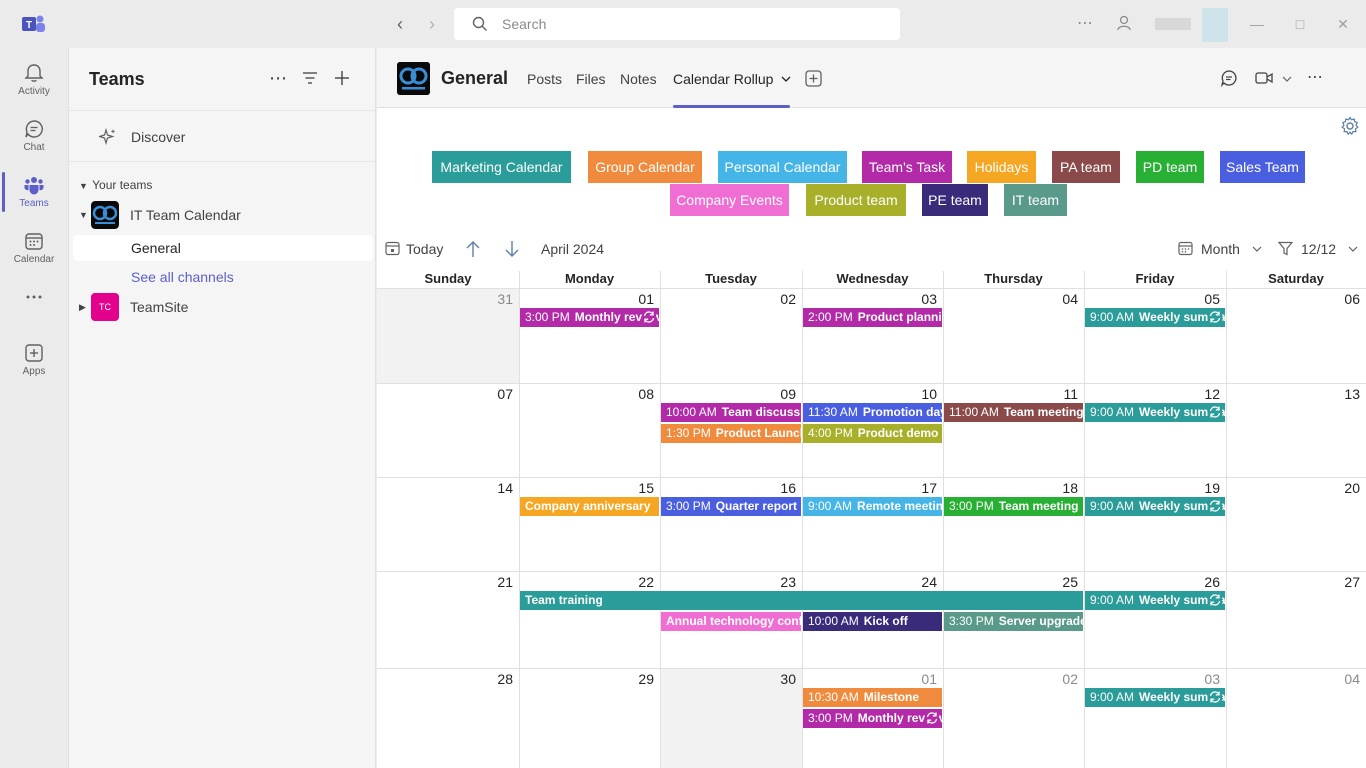 The image size is (1366, 768). What do you see at coordinates (731, 433) in the screenshot?
I see `calendar-event: 1:30 PM Product Launch` at bounding box center [731, 433].